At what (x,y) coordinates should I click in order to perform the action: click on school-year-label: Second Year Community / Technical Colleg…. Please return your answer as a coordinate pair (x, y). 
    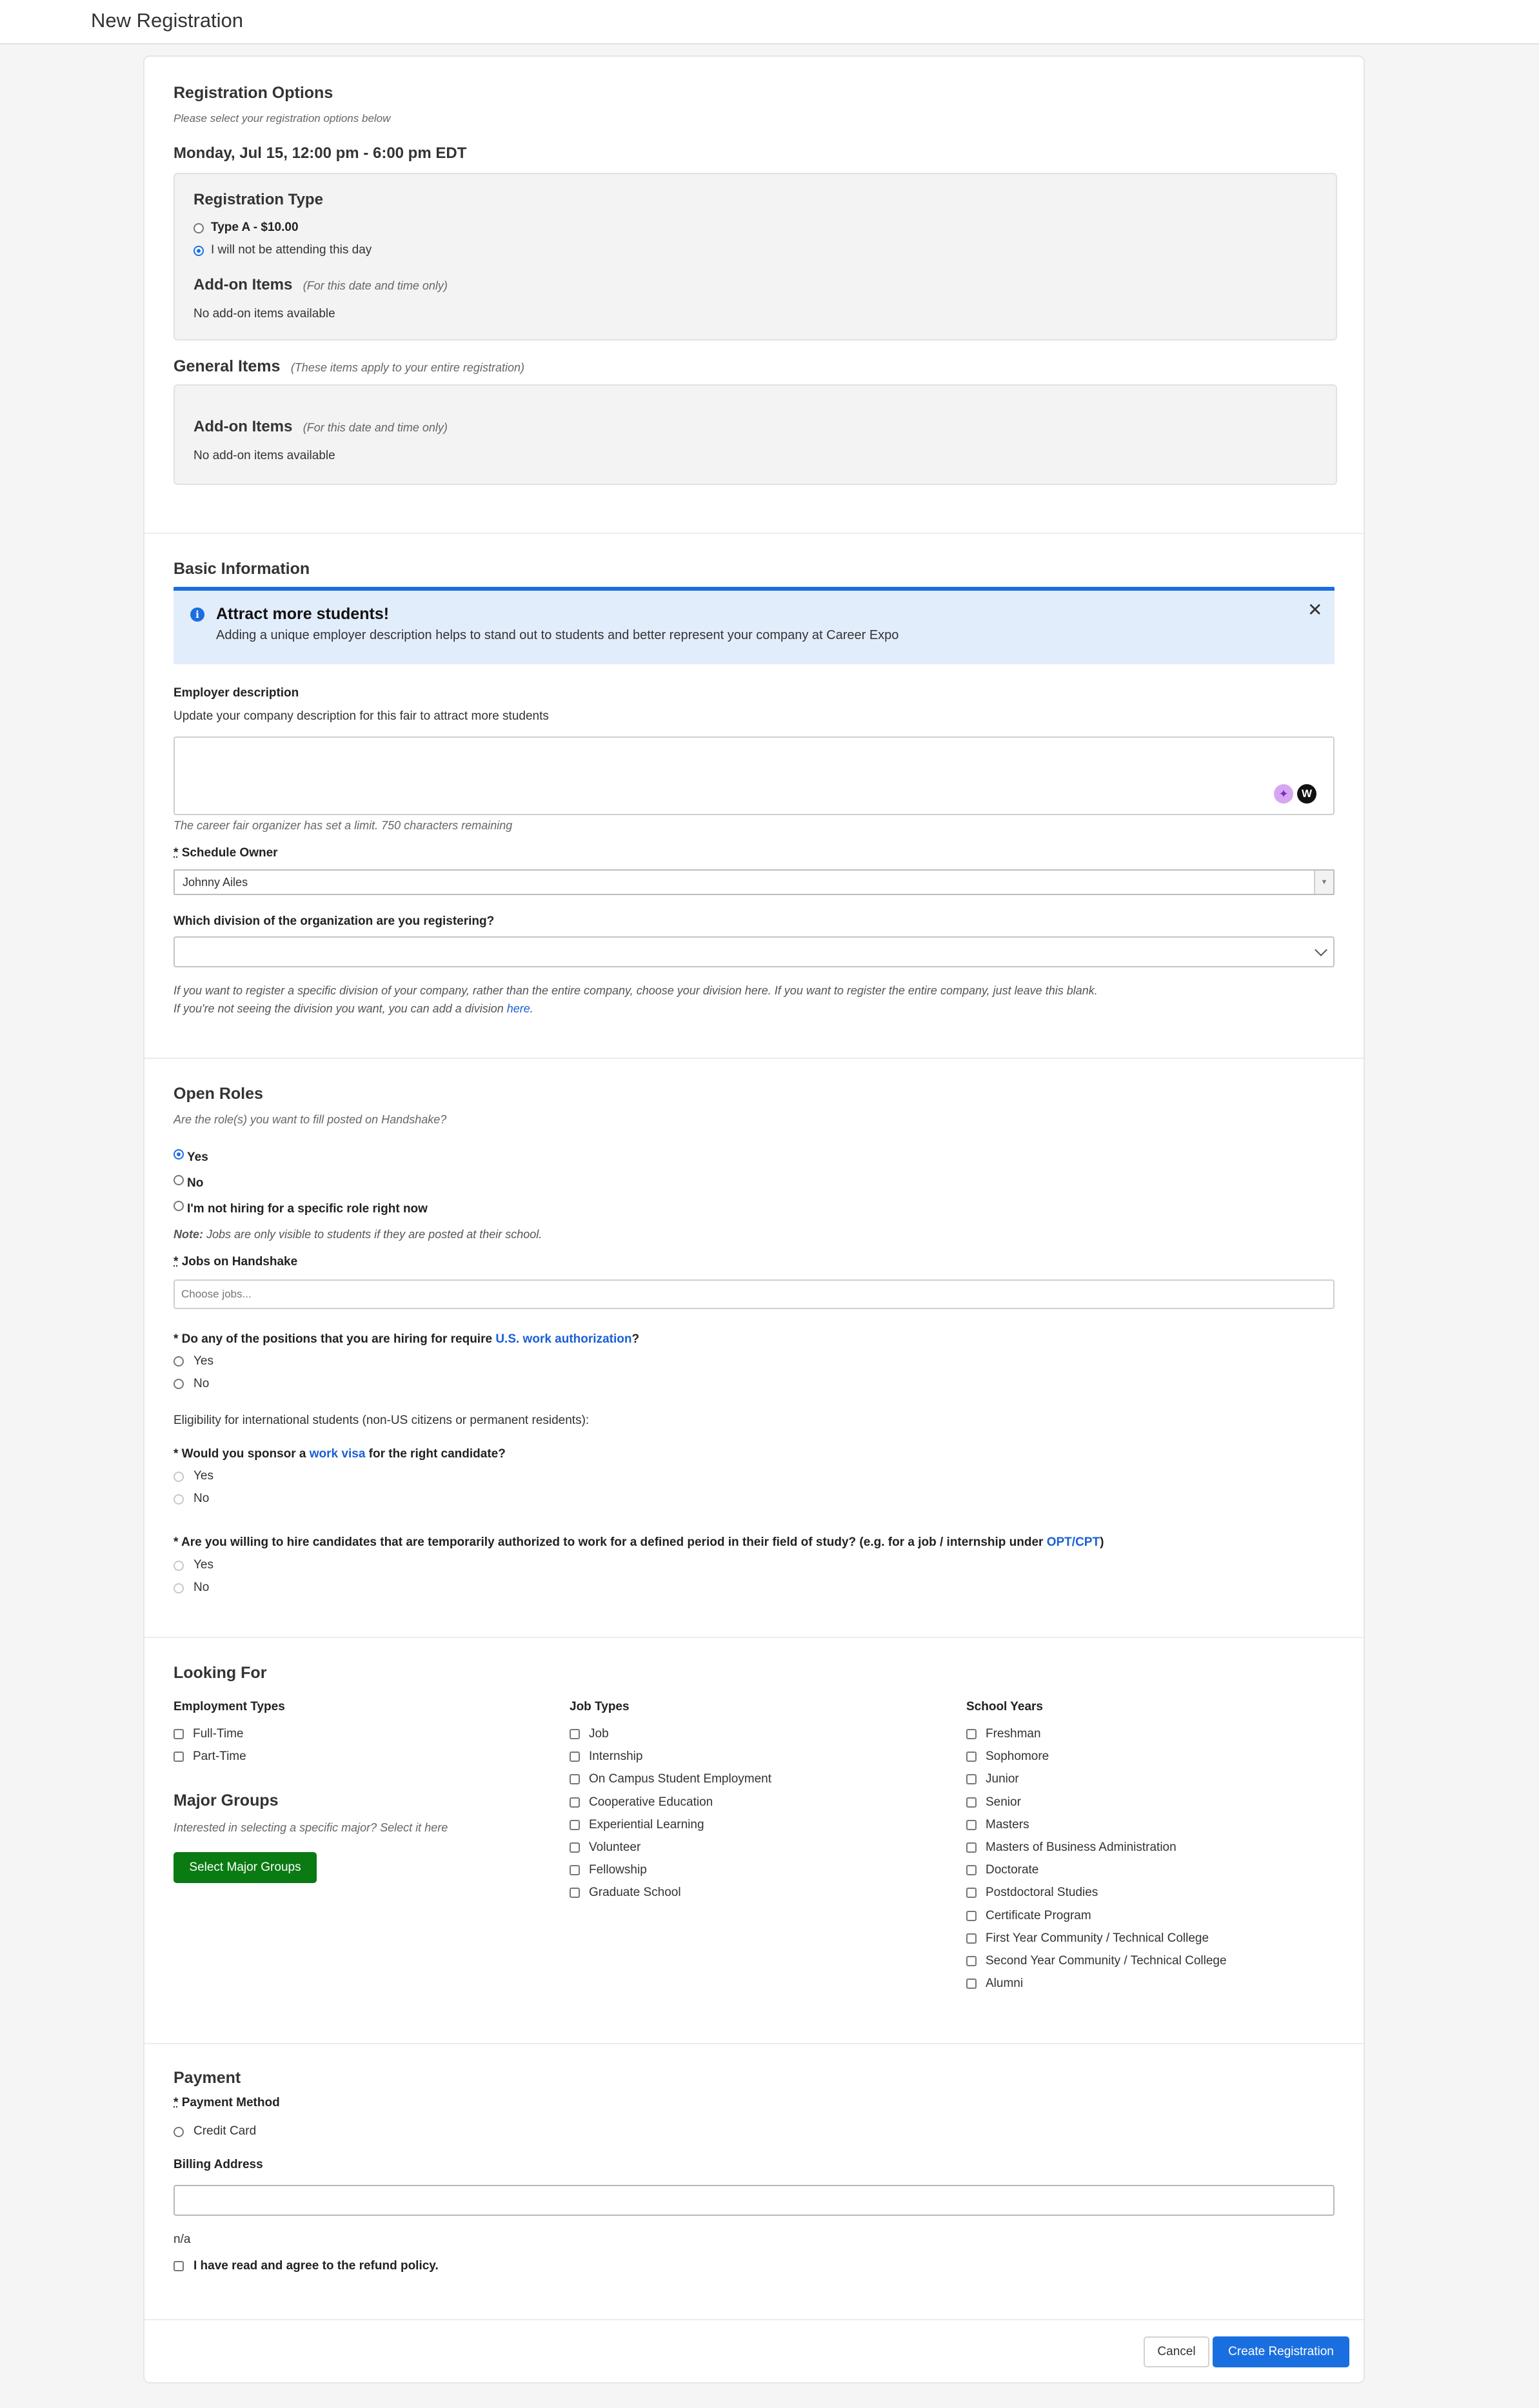
    Looking at the image, I should click on (1106, 1961).